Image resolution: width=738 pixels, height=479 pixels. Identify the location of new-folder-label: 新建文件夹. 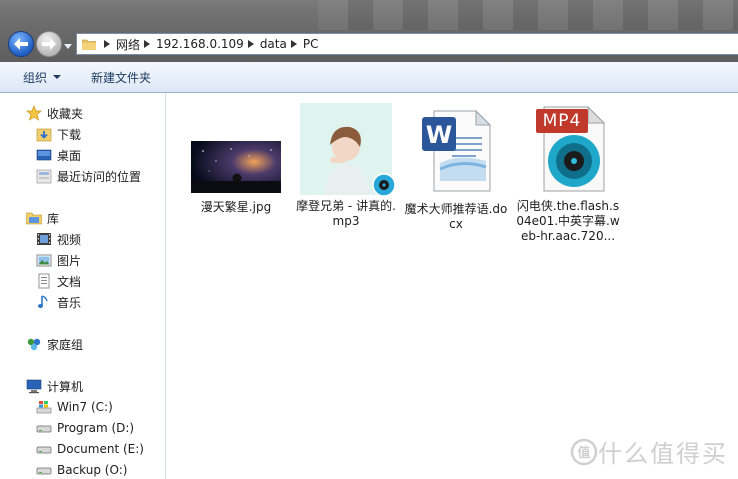
(121, 77).